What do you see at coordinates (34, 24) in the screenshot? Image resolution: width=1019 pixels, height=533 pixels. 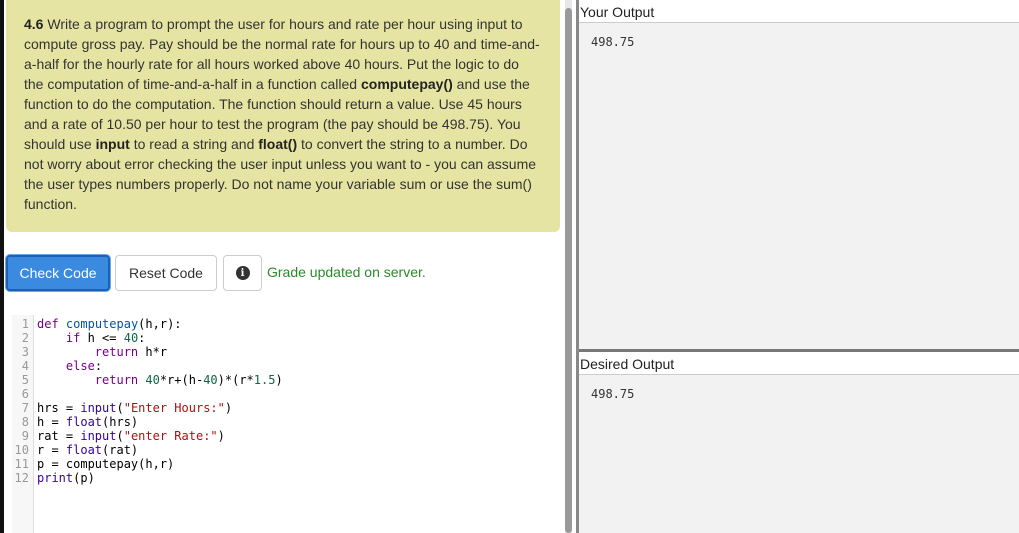 I see `problem-number: 4.6` at bounding box center [34, 24].